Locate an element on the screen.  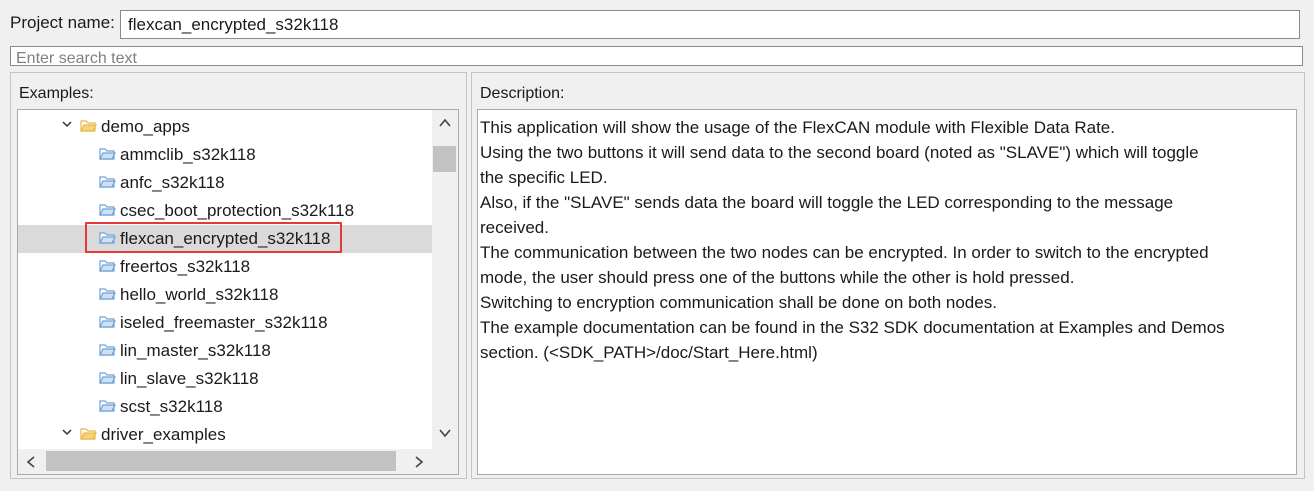
tree-item-lin_slave_s32k118: lin_slave_s32k118 is located at coordinates (225, 379).